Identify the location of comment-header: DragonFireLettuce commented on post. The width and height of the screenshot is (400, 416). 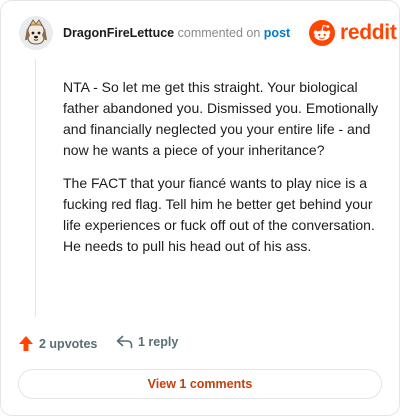
(176, 33).